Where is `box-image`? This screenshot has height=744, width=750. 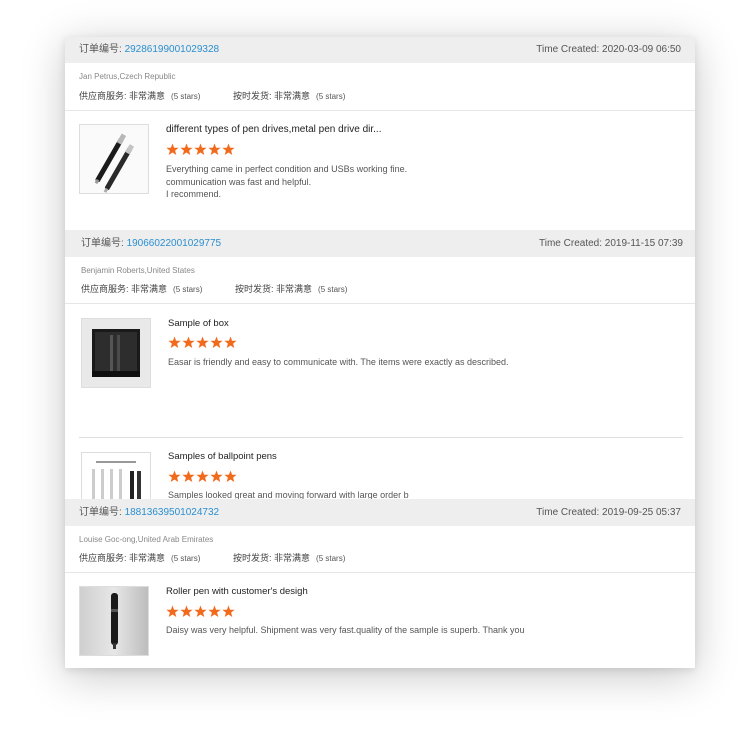
box-image is located at coordinates (116, 353).